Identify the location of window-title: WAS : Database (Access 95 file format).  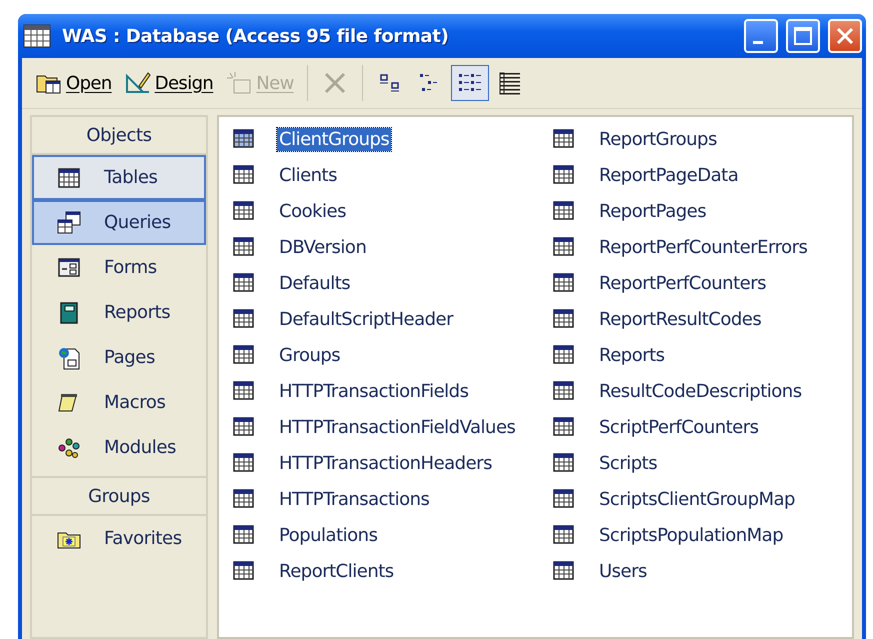
(256, 36).